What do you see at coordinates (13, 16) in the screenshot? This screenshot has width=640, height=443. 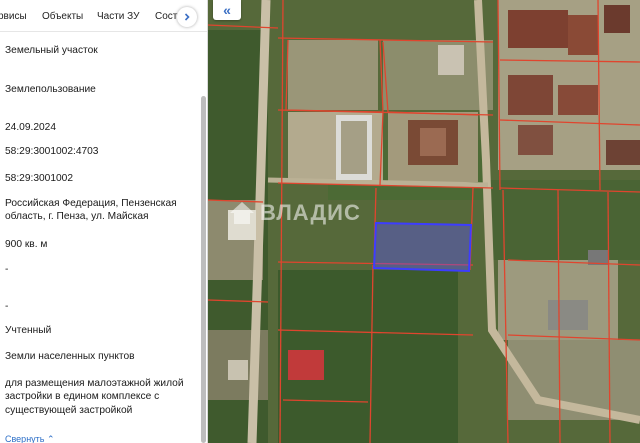 I see `tab-services: рвисы` at bounding box center [13, 16].